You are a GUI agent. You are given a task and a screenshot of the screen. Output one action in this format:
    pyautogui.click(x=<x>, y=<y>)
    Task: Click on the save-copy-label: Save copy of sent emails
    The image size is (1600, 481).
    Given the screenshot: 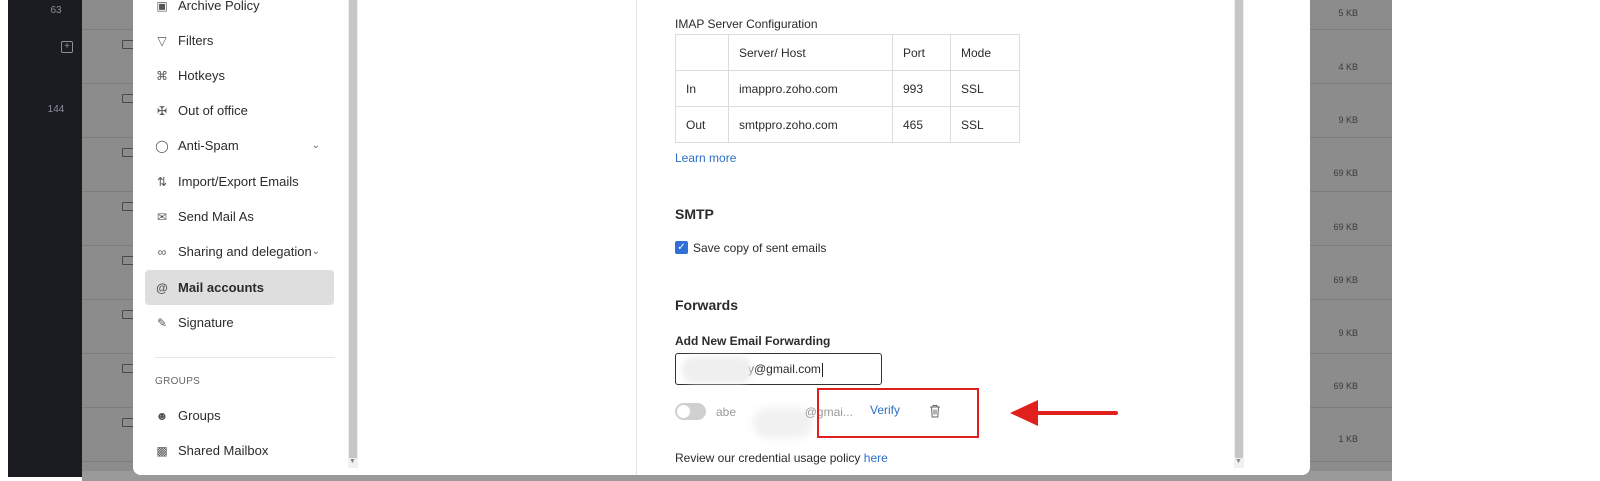 What is the action you would take?
    pyautogui.click(x=760, y=248)
    